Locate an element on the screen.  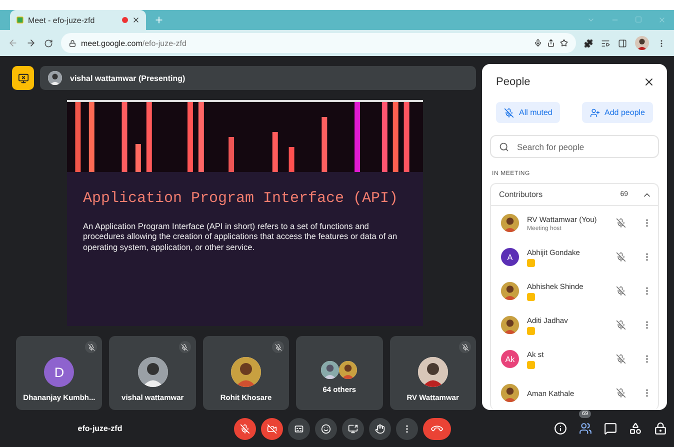
captions-button is located at coordinates (299, 429).